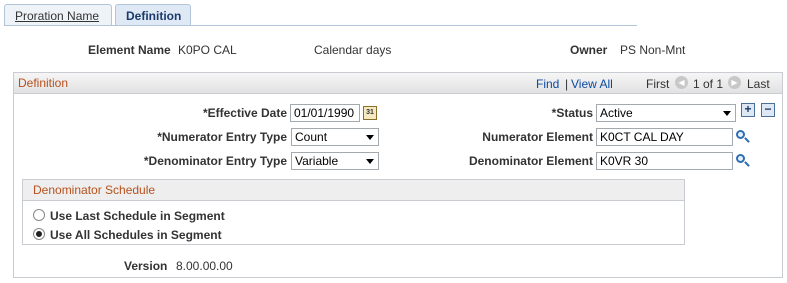 The image size is (787, 283). Describe the element at coordinates (129, 50) in the screenshot. I see `element-name-label: Element Name` at that location.